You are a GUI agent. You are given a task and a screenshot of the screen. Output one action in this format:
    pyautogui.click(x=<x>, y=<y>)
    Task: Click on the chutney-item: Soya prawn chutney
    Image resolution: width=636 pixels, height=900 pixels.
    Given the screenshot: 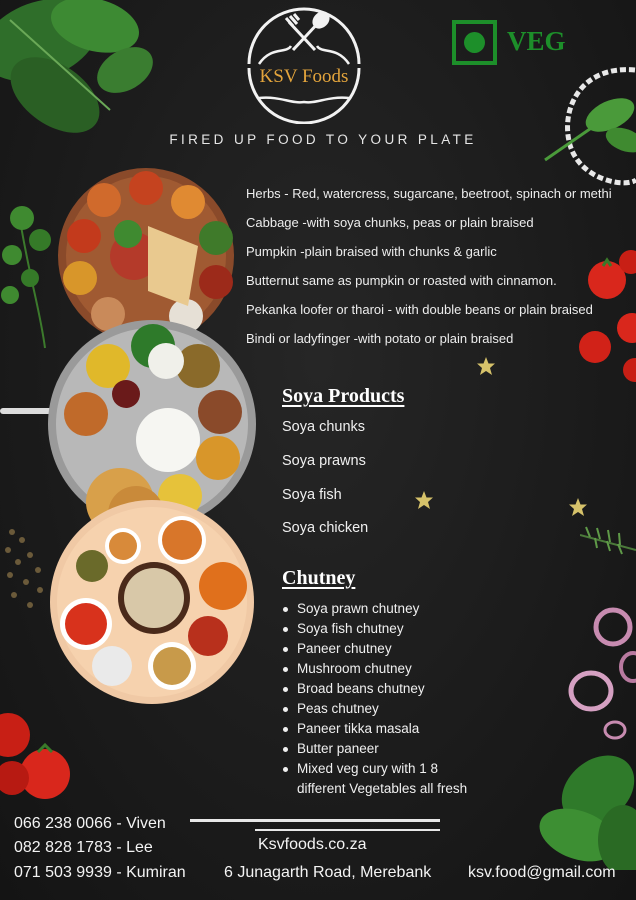 What is the action you would take?
    pyautogui.click(x=358, y=608)
    